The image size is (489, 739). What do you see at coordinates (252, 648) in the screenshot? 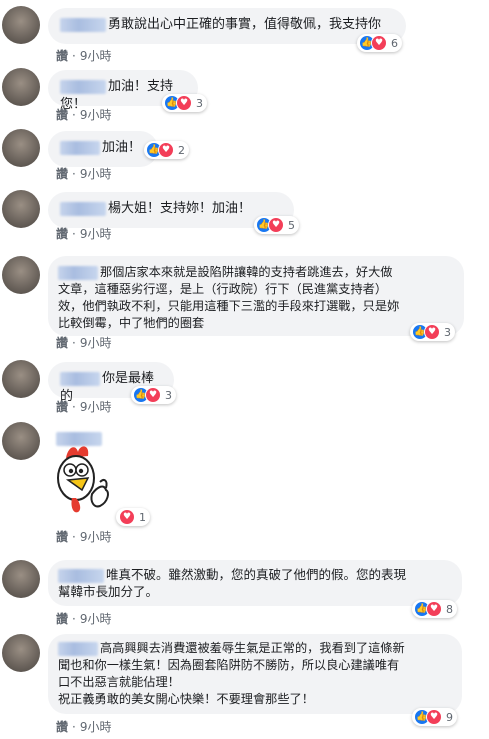
I see `comment-text-line: 高高興興去消費還被羞辱生氣是正常的，我看到了這條新` at bounding box center [252, 648].